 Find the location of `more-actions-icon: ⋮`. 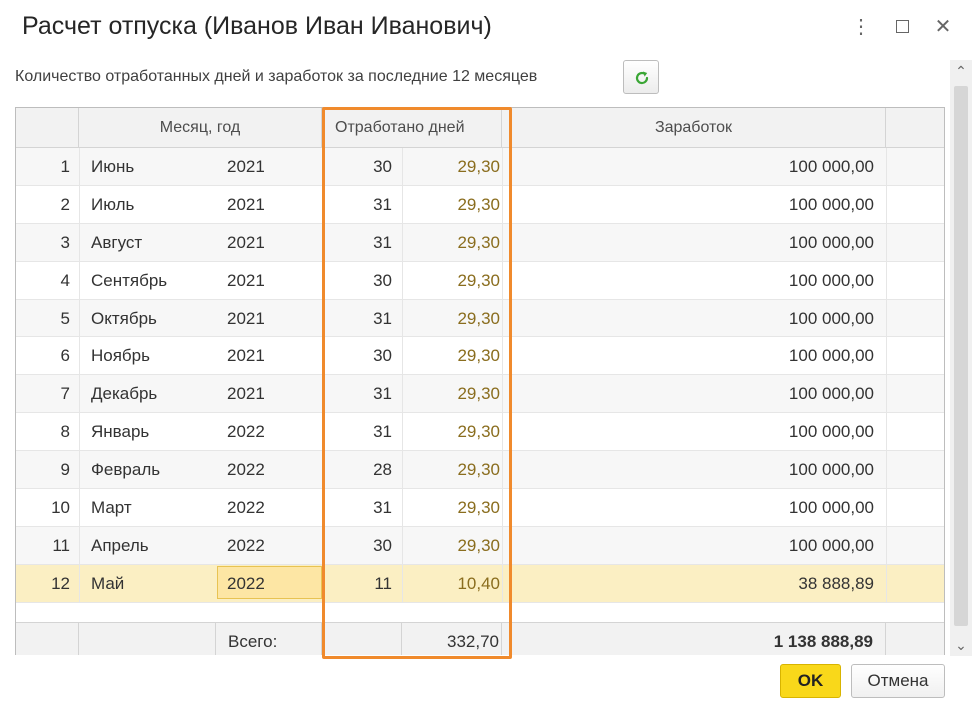

more-actions-icon: ⋮ is located at coordinates (861, 27).